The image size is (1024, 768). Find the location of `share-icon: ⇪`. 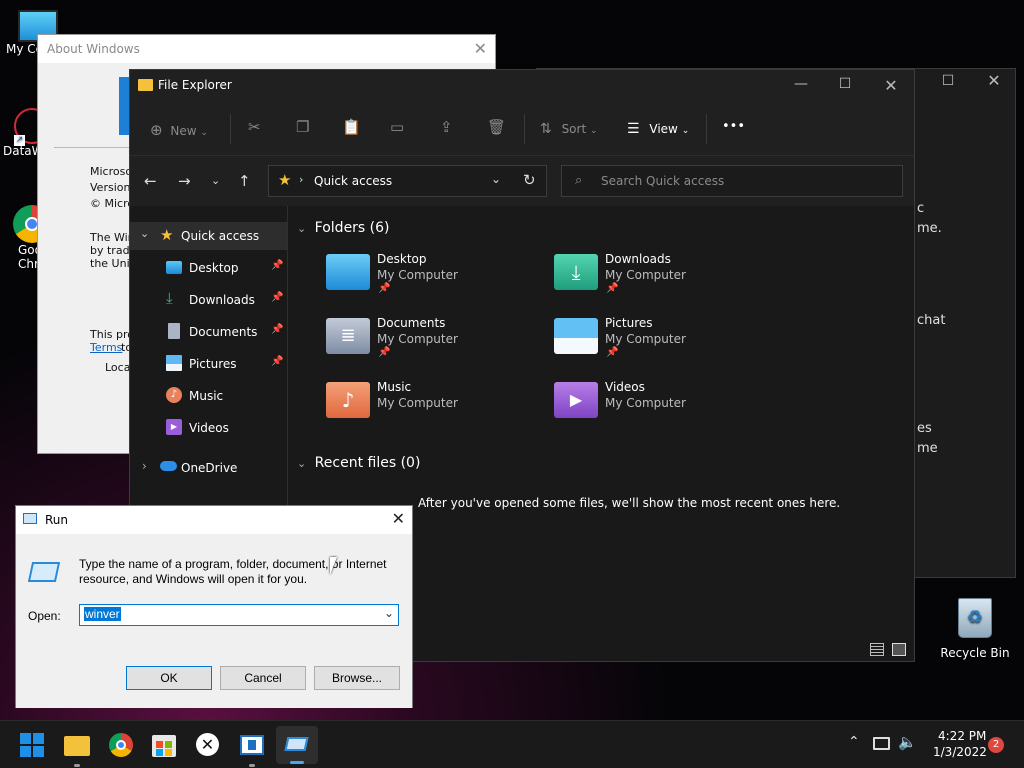

share-icon: ⇪ is located at coordinates (446, 127).